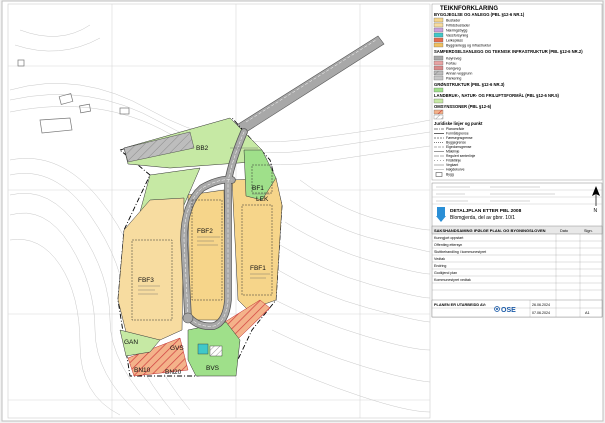  What do you see at coordinates (213, 368) in the screenshot?
I see `zone-label-bvs: BVS` at bounding box center [213, 368].